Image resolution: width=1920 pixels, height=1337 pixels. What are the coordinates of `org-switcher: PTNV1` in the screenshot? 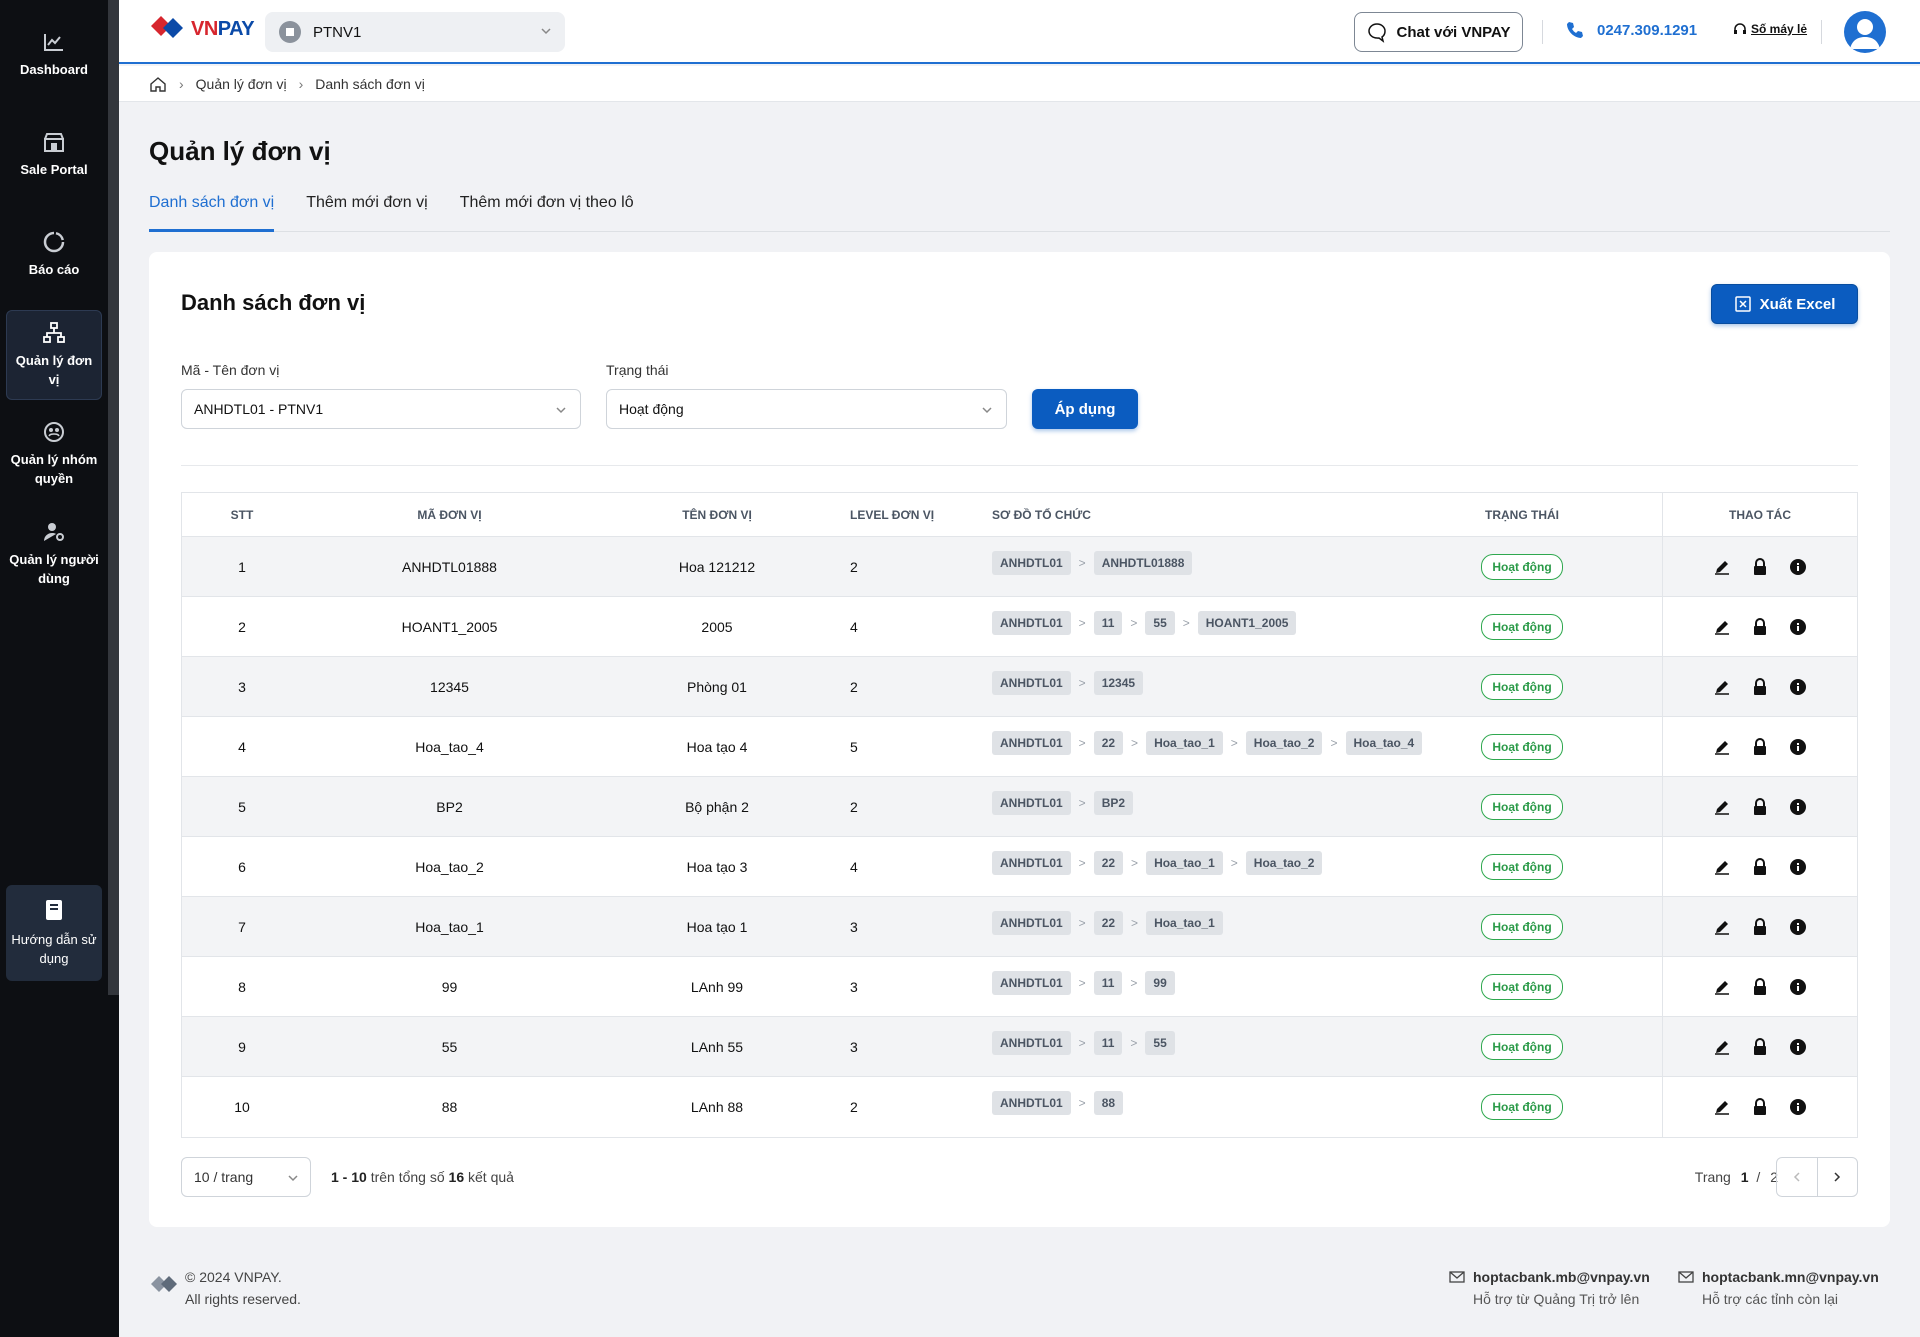 It's located at (415, 32).